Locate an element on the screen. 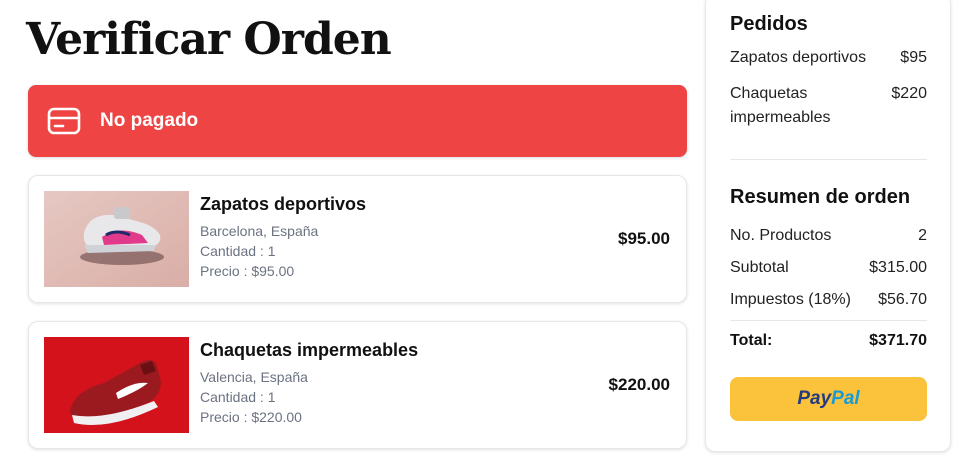  order-item-label: Chaquetas impermeables is located at coordinates (780, 105).